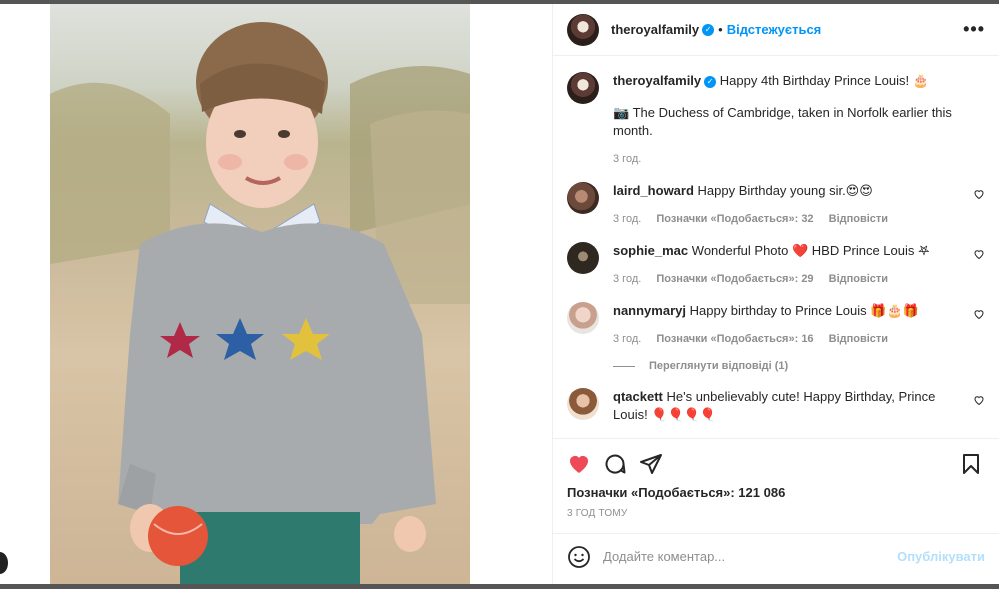  Describe the element at coordinates (4, 563) in the screenshot. I see `nav-prev-button` at that location.